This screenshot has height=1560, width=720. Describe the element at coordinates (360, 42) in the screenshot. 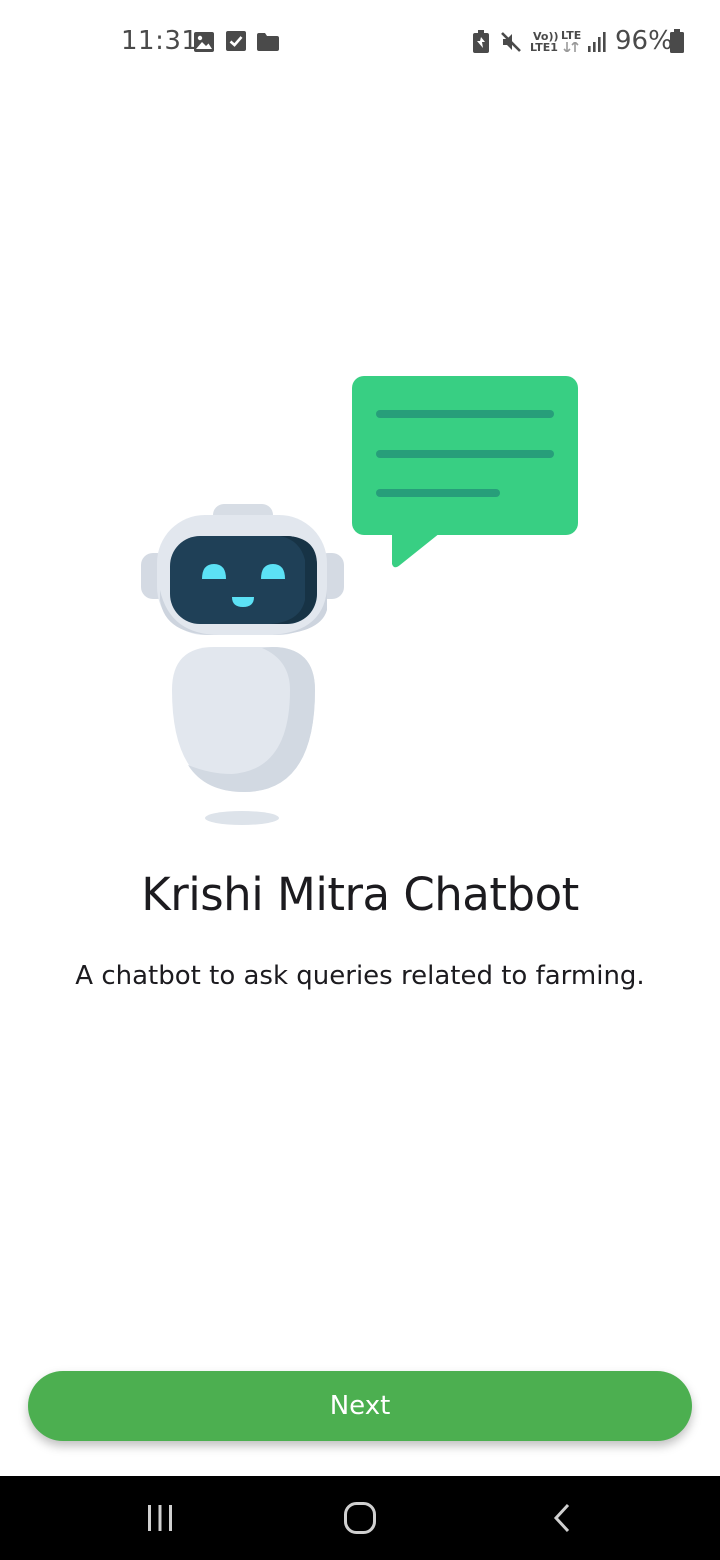

I see `status-bar: 11:31 Vo)) LTE1 LTE 96%` at that location.